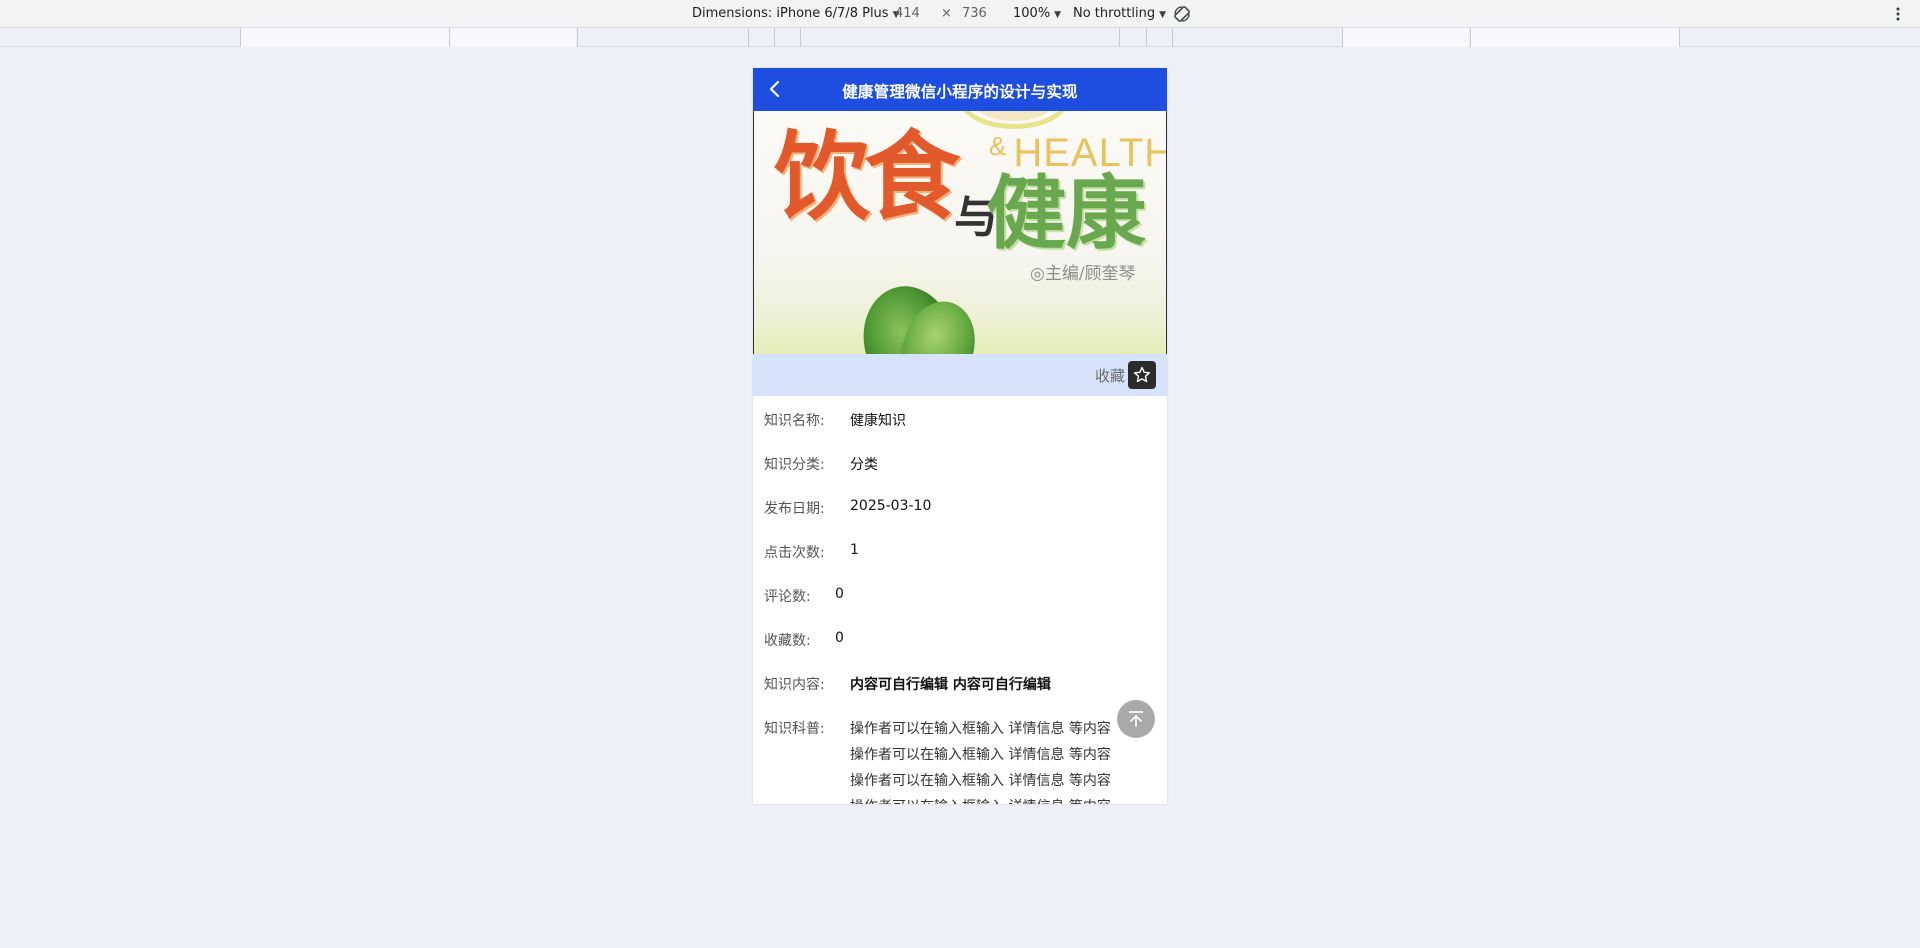 Image resolution: width=1920 pixels, height=948 pixels. I want to click on detail-row-comments: 评论数: 0, so click(960, 594).